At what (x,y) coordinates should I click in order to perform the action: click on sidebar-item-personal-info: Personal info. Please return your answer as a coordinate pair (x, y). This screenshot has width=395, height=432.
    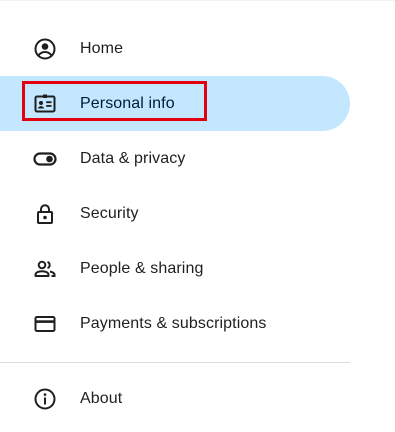
    Looking at the image, I should click on (175, 103).